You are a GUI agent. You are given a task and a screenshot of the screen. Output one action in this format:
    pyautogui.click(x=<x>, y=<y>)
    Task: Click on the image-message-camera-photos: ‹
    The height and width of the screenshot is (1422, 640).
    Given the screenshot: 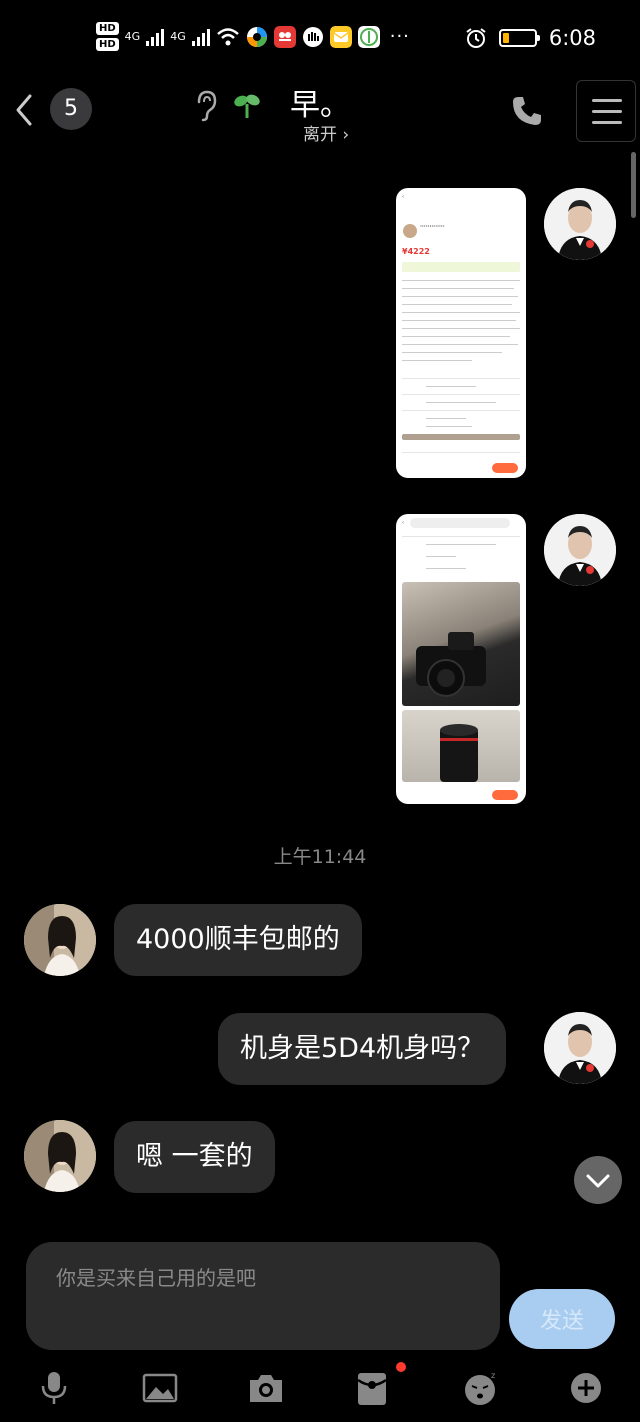 What is the action you would take?
    pyautogui.click(x=461, y=659)
    